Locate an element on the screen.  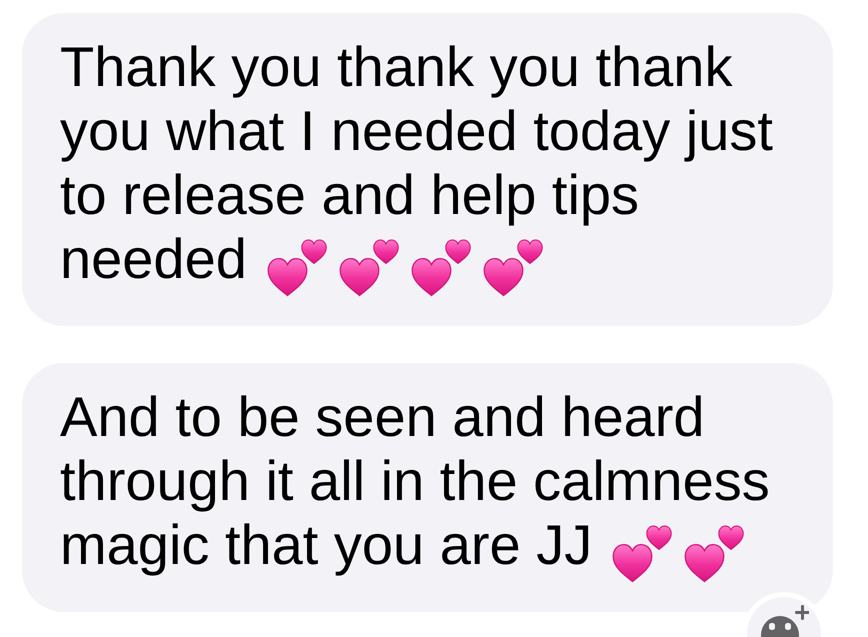
message-line: magic that you are JJ is located at coordinates (326, 544).